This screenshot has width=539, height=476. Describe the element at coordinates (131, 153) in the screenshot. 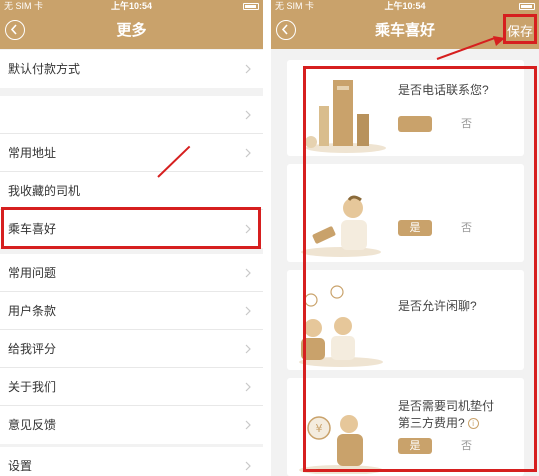

I see `menu-item-common-address: 常用地址` at that location.